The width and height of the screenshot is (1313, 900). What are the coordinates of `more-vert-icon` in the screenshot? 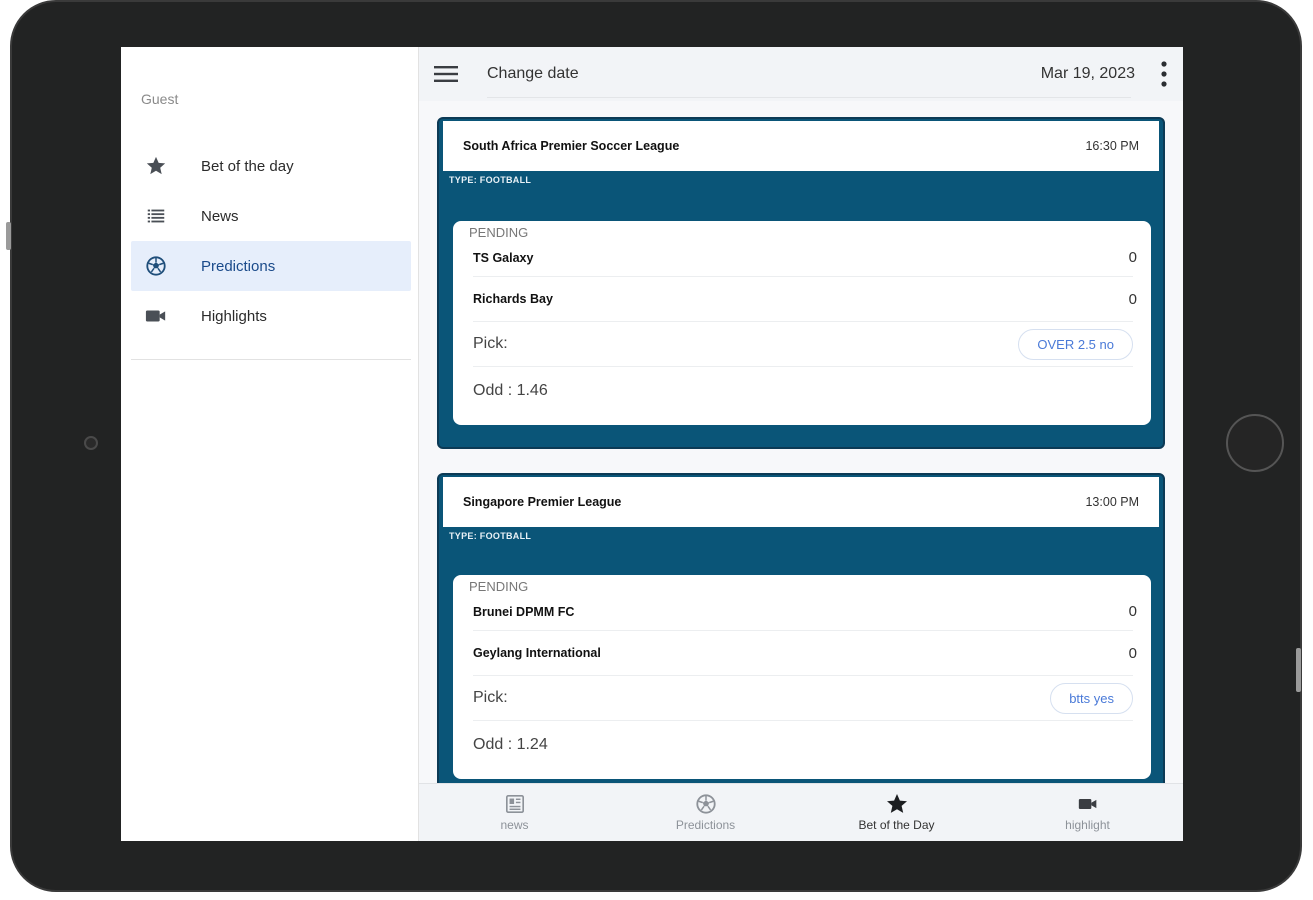 It's located at (1164, 74).